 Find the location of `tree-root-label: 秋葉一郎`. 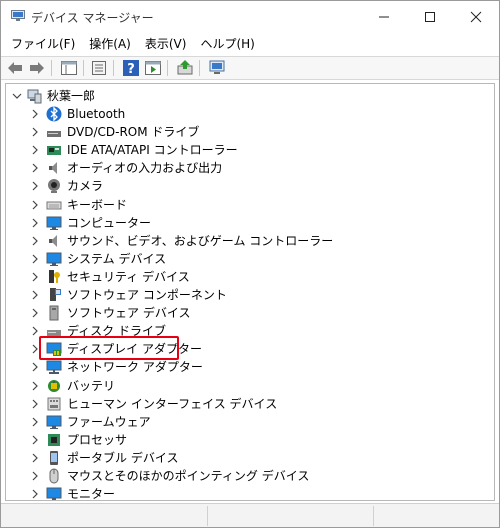

tree-root-label: 秋葉一郎 is located at coordinates (71, 96).